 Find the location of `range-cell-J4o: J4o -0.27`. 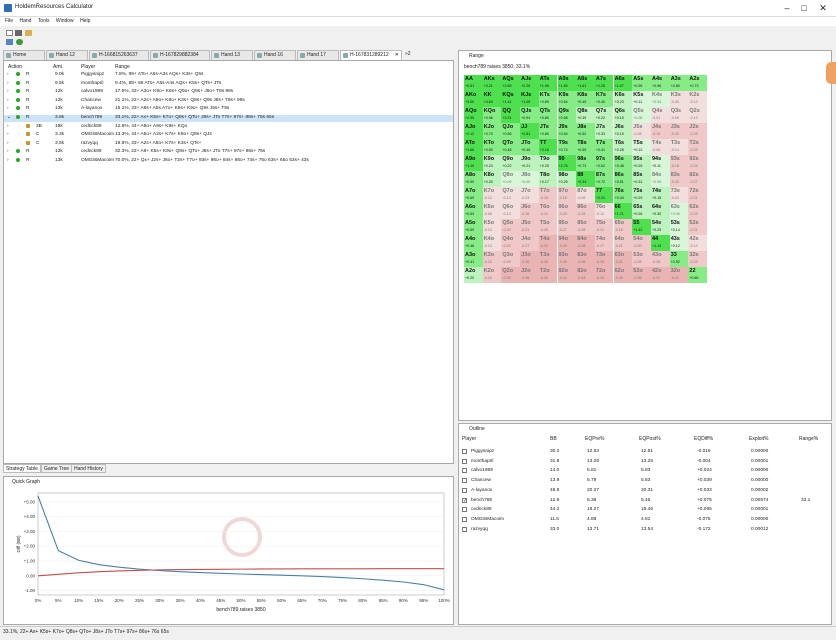

range-cell-J4o: J4o -0.27 is located at coordinates (529, 243).